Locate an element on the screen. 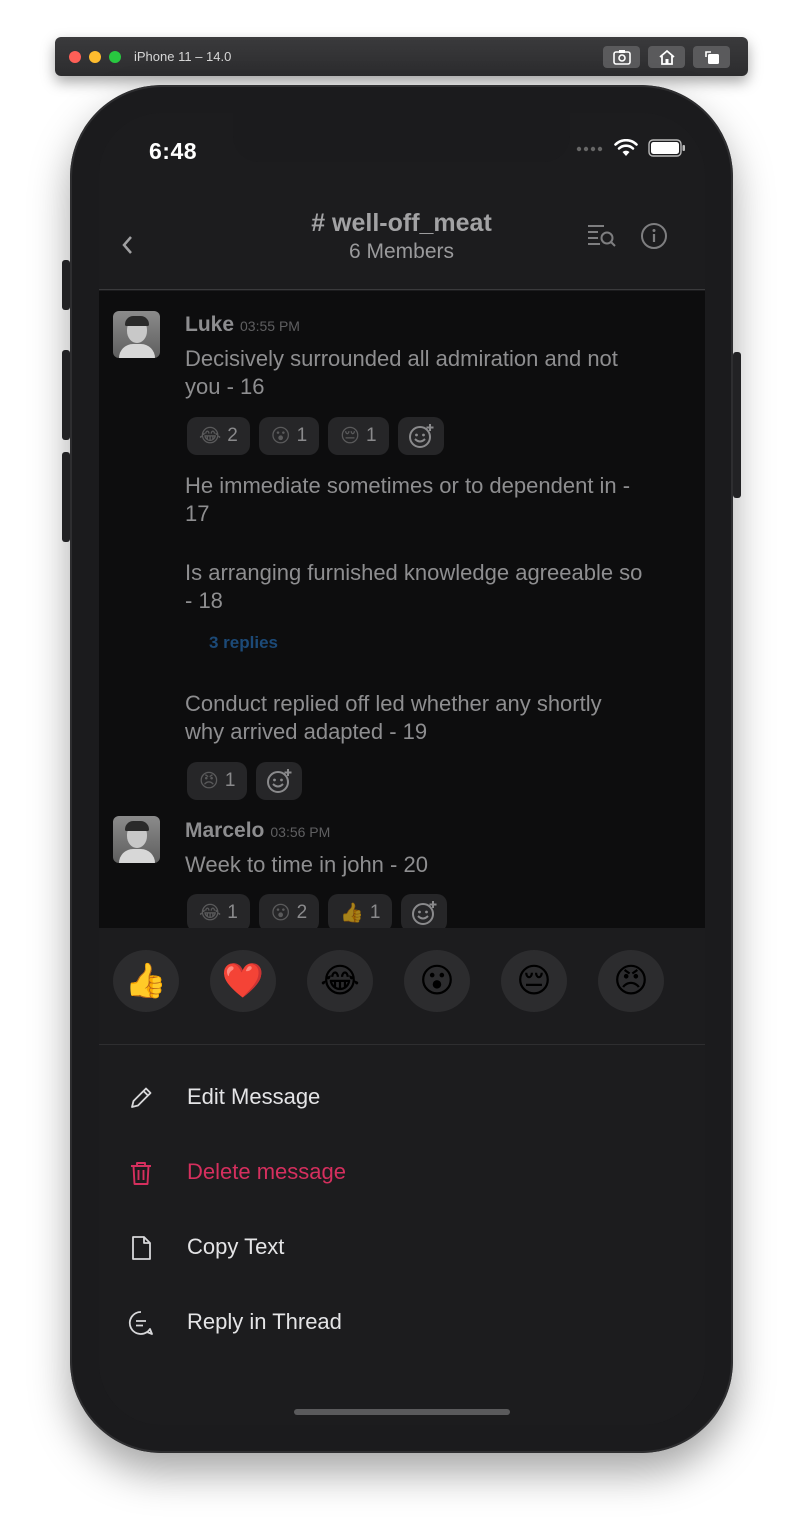 Image resolution: width=803 pixels, height=1529 pixels. message-author: Luke 03:55 PM is located at coordinates (242, 325).